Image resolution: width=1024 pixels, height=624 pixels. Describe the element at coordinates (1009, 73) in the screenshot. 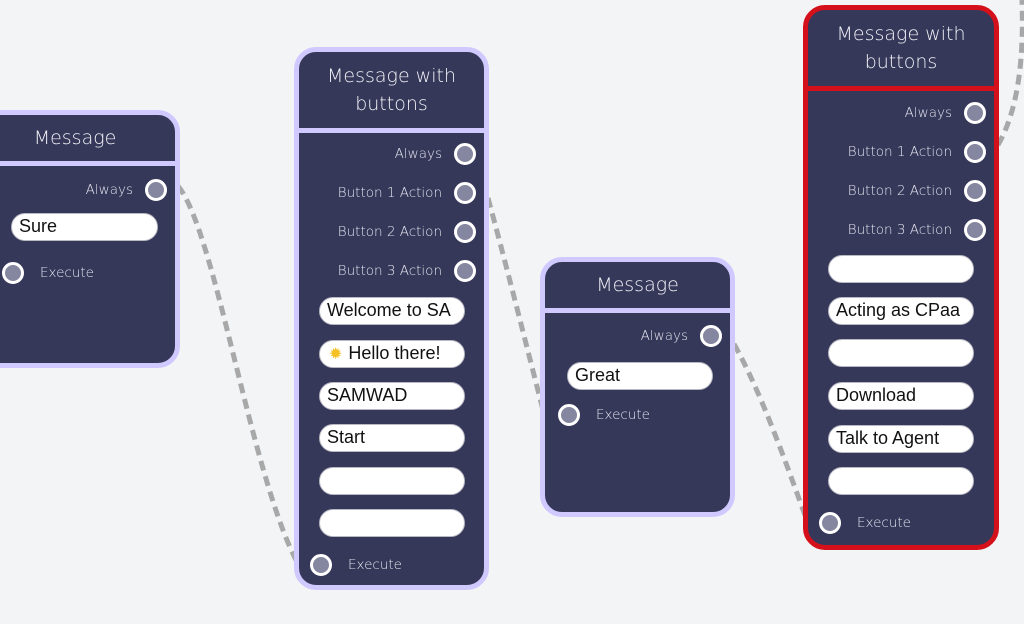

I see `connector-node4-to-offscreen` at that location.